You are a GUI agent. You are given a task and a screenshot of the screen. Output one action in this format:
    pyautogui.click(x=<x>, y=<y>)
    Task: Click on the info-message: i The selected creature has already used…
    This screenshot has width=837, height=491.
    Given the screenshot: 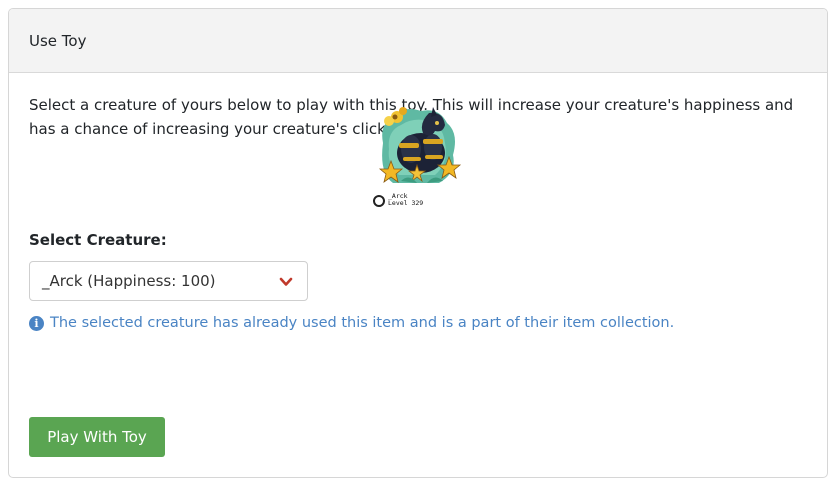 What is the action you would take?
    pyautogui.click(x=351, y=323)
    